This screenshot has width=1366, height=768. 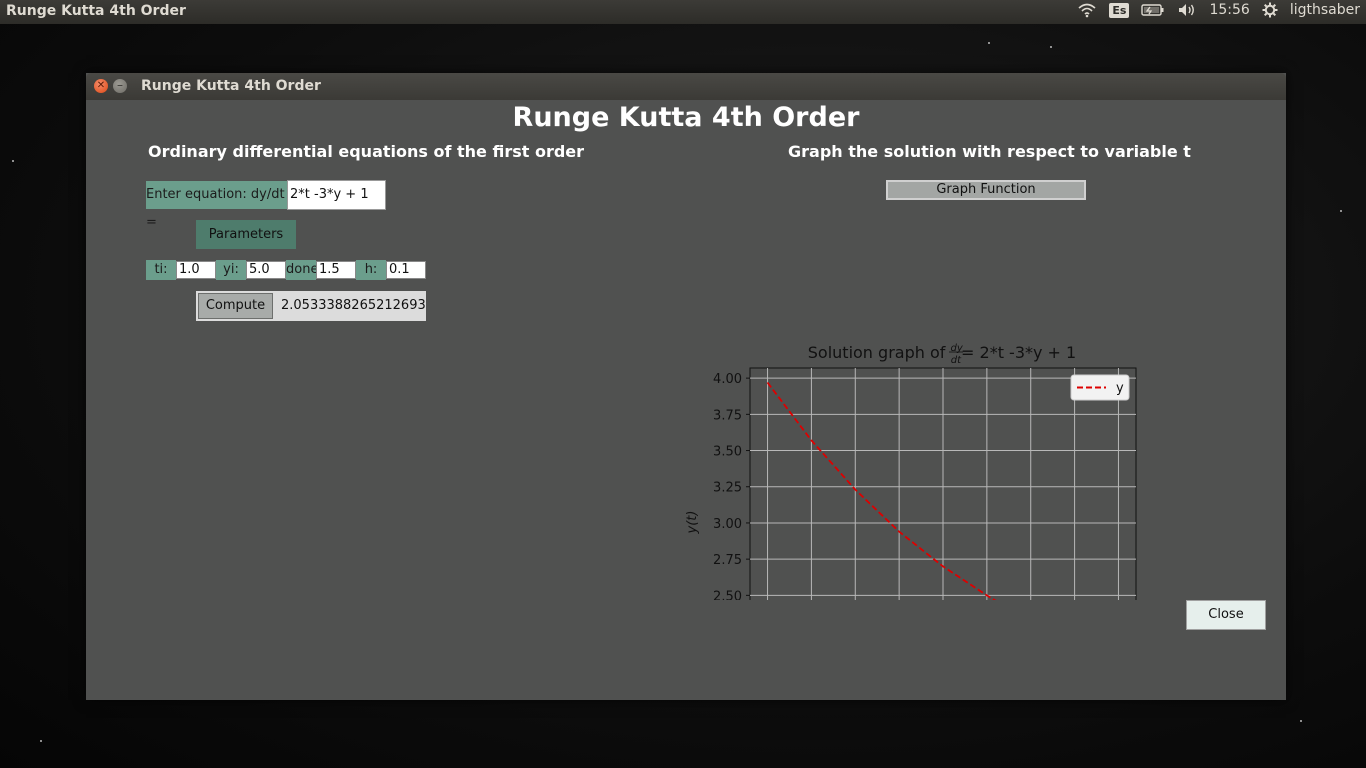 What do you see at coordinates (1270, 10) in the screenshot?
I see `settings-gear-icon` at bounding box center [1270, 10].